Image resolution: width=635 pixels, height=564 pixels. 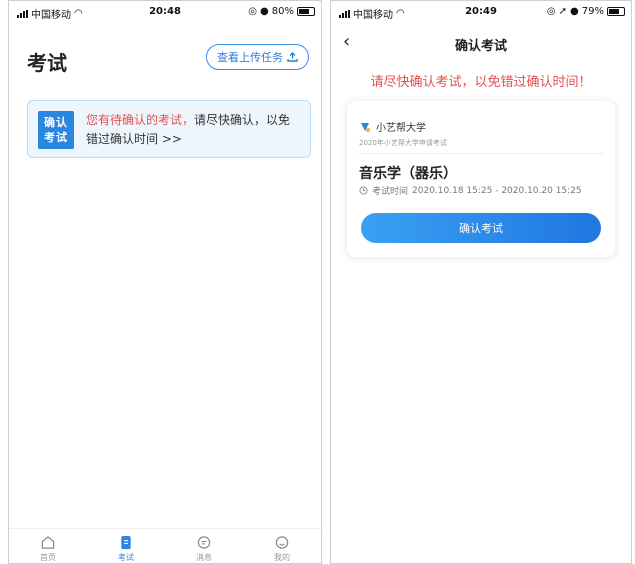 I want to click on view-upload-tasks-button: 查看上传任务, so click(x=257, y=57).